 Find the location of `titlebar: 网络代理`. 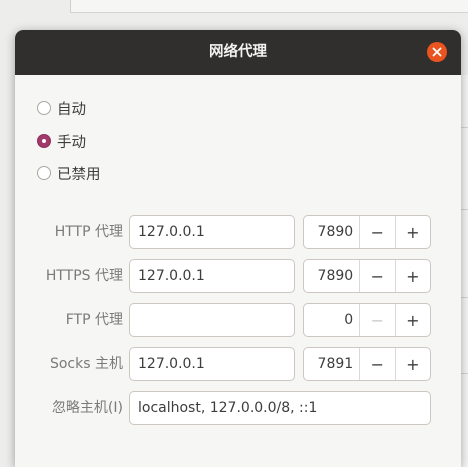

titlebar: 网络代理 is located at coordinates (238, 52).